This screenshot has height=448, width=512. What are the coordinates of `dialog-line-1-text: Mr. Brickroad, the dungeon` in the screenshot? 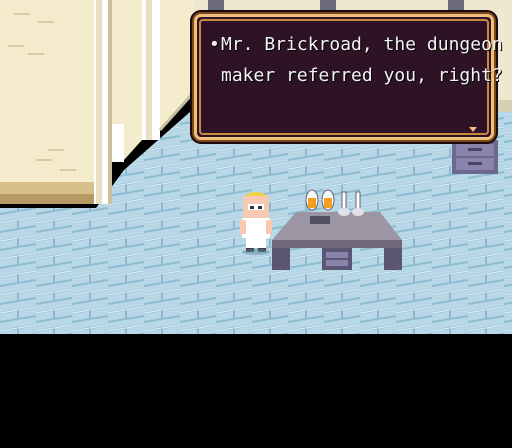 It's located at (362, 44).